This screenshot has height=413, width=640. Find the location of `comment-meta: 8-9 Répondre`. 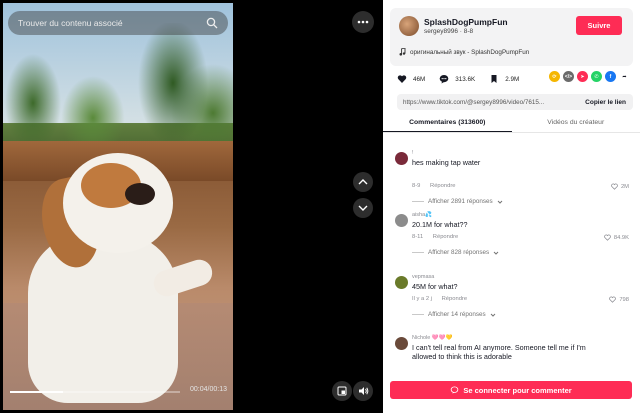

comment-meta: 8-9 Répondre is located at coordinates (437, 186).